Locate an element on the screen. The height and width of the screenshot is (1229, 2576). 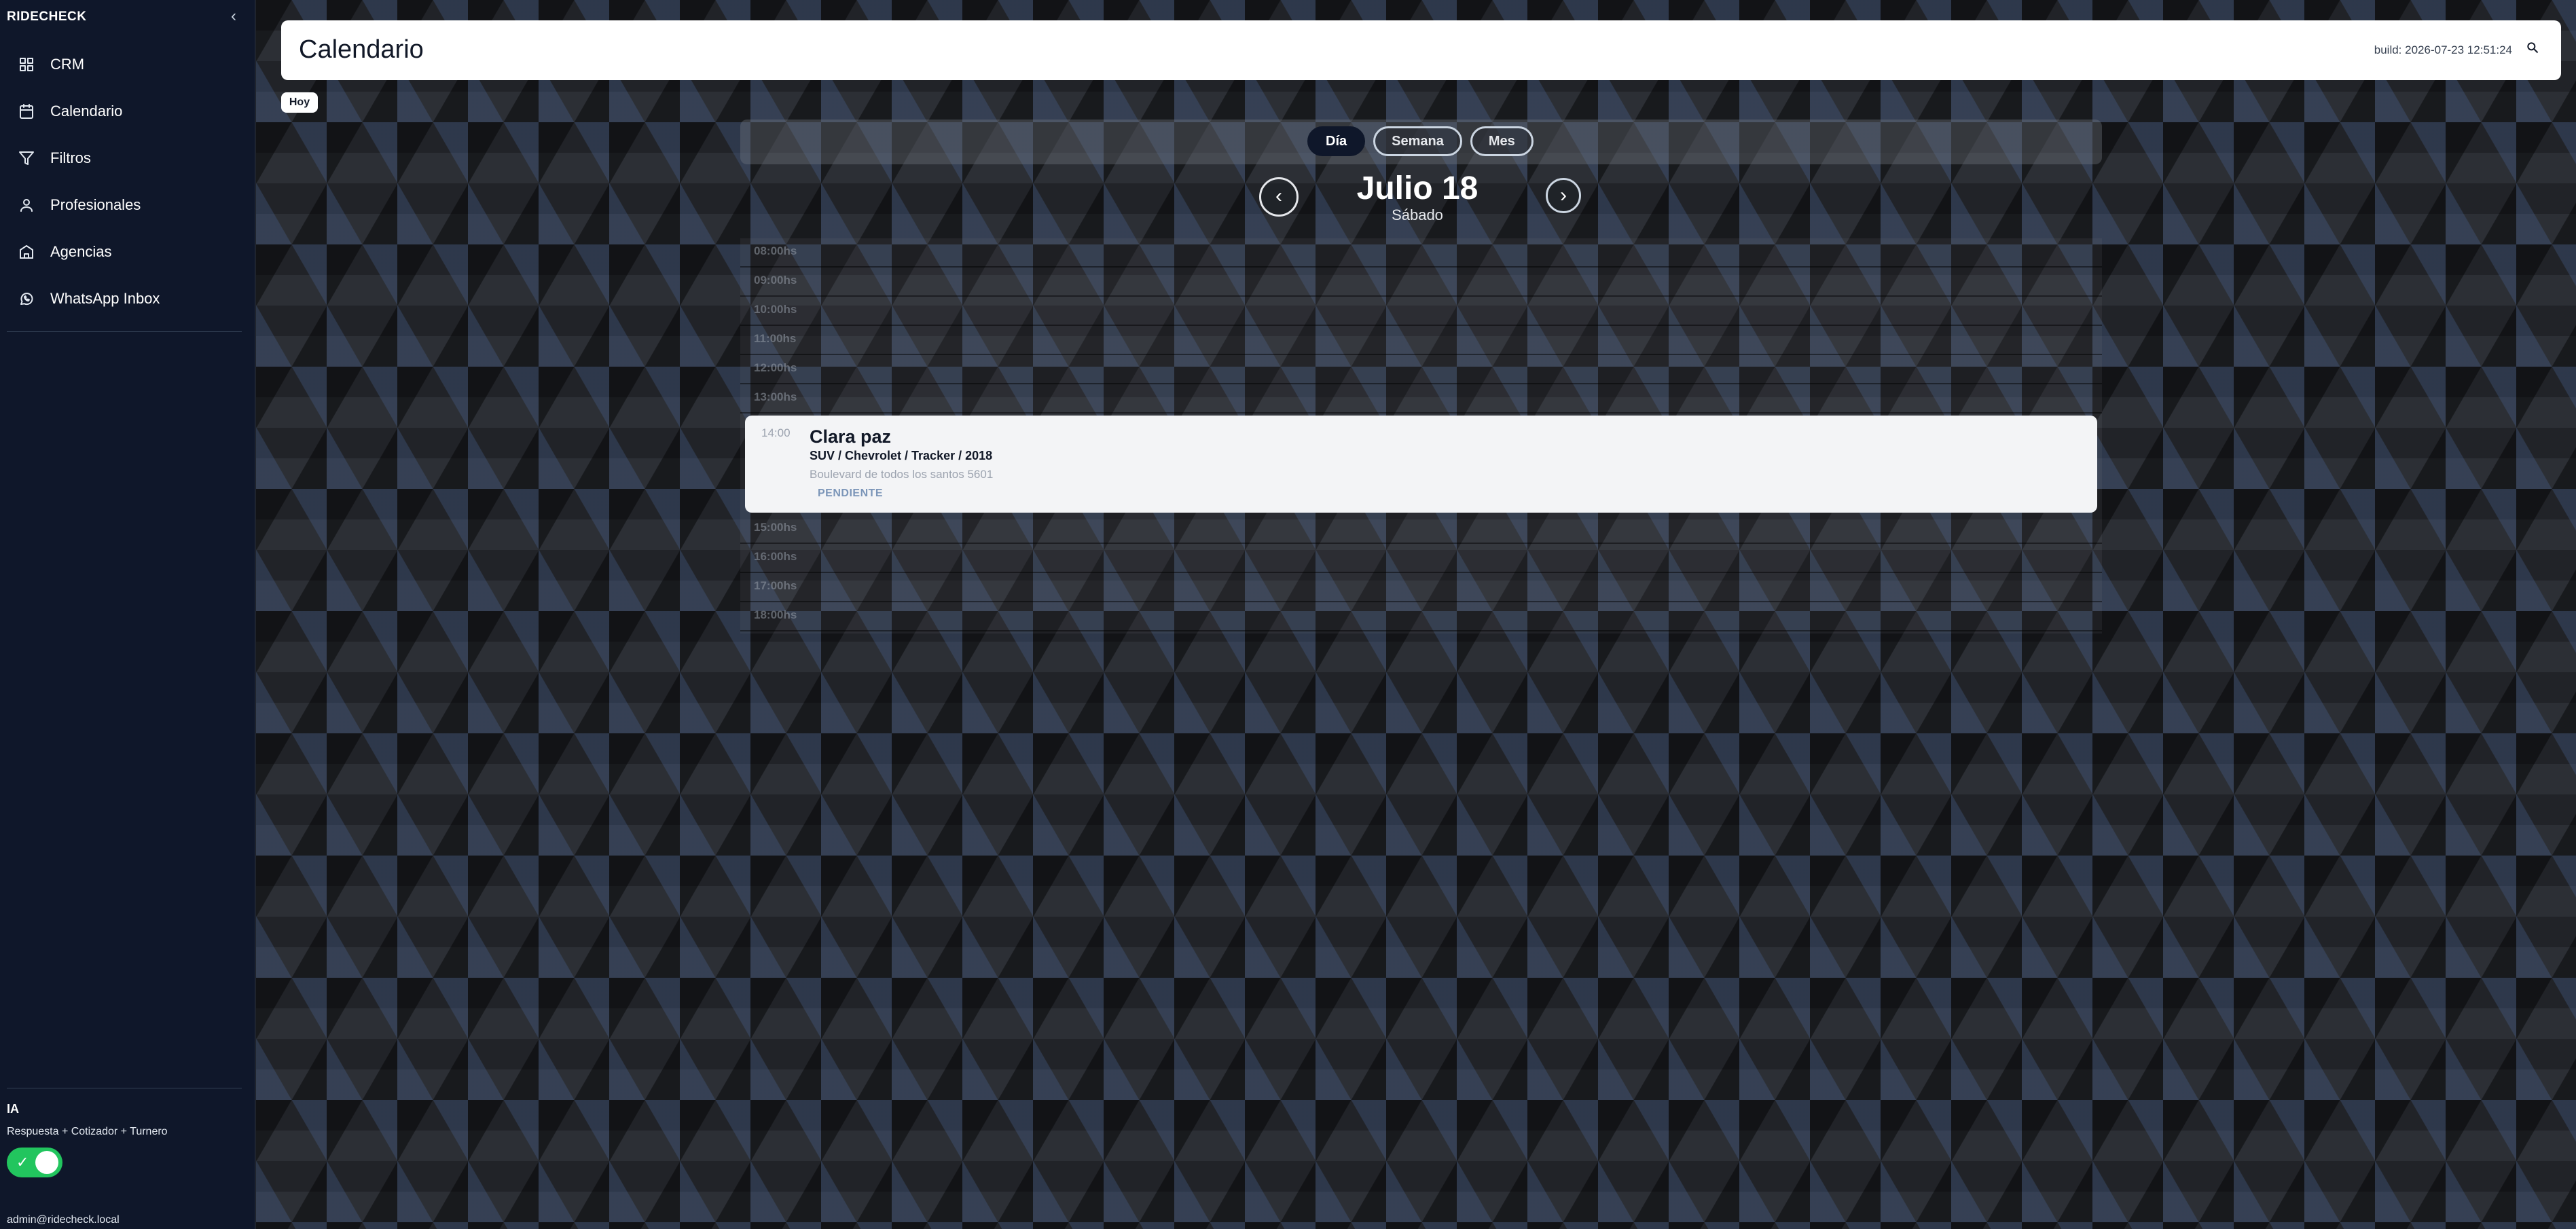
sidebar-divider is located at coordinates (124, 331).